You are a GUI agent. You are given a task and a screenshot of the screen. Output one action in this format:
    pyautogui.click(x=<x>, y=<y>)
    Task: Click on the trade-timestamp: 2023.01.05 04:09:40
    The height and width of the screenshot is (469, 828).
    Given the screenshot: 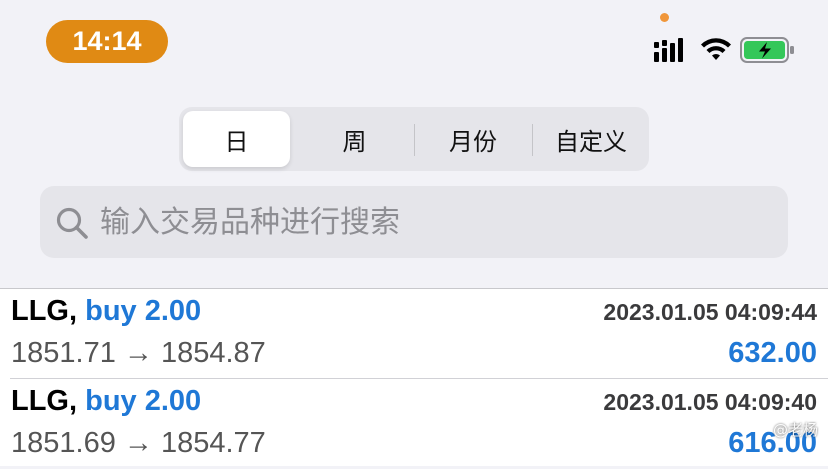 What is the action you would take?
    pyautogui.click(x=710, y=402)
    